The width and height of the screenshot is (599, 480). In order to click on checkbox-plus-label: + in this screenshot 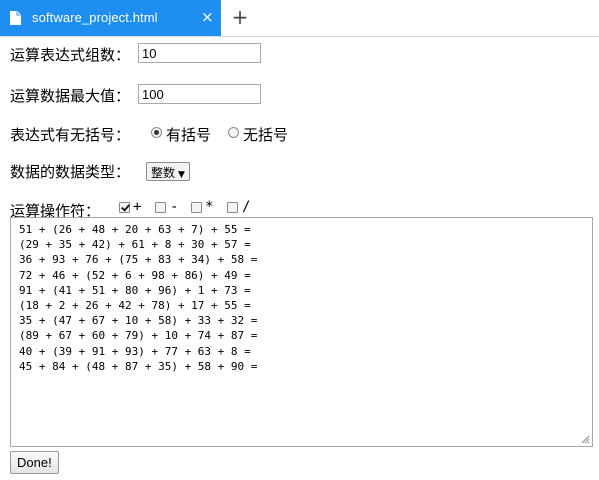, I will do `click(137, 207)`.